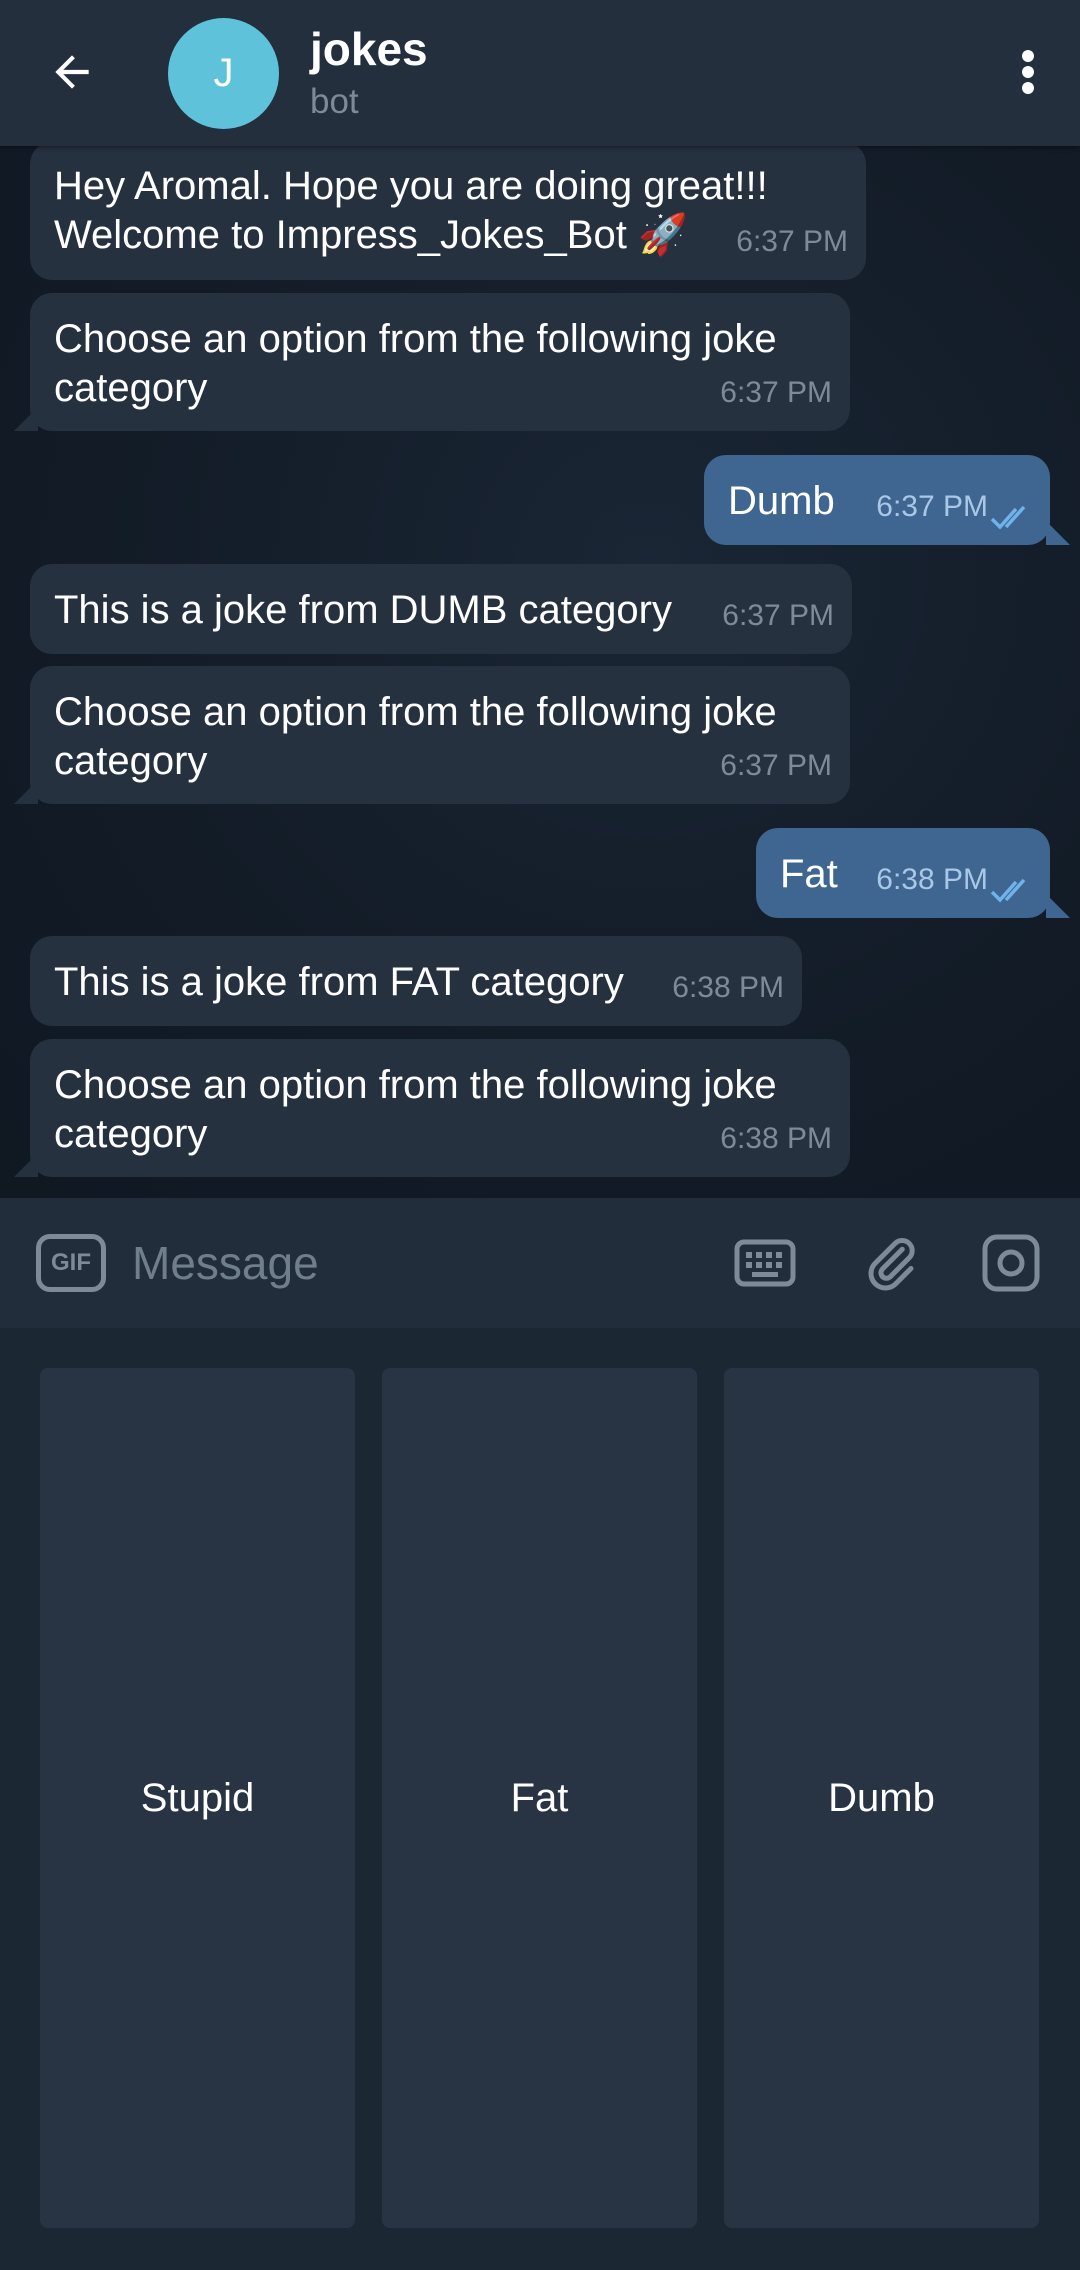 The image size is (1080, 2270). I want to click on message-bubble: Fat 6:38 PM, so click(903, 873).